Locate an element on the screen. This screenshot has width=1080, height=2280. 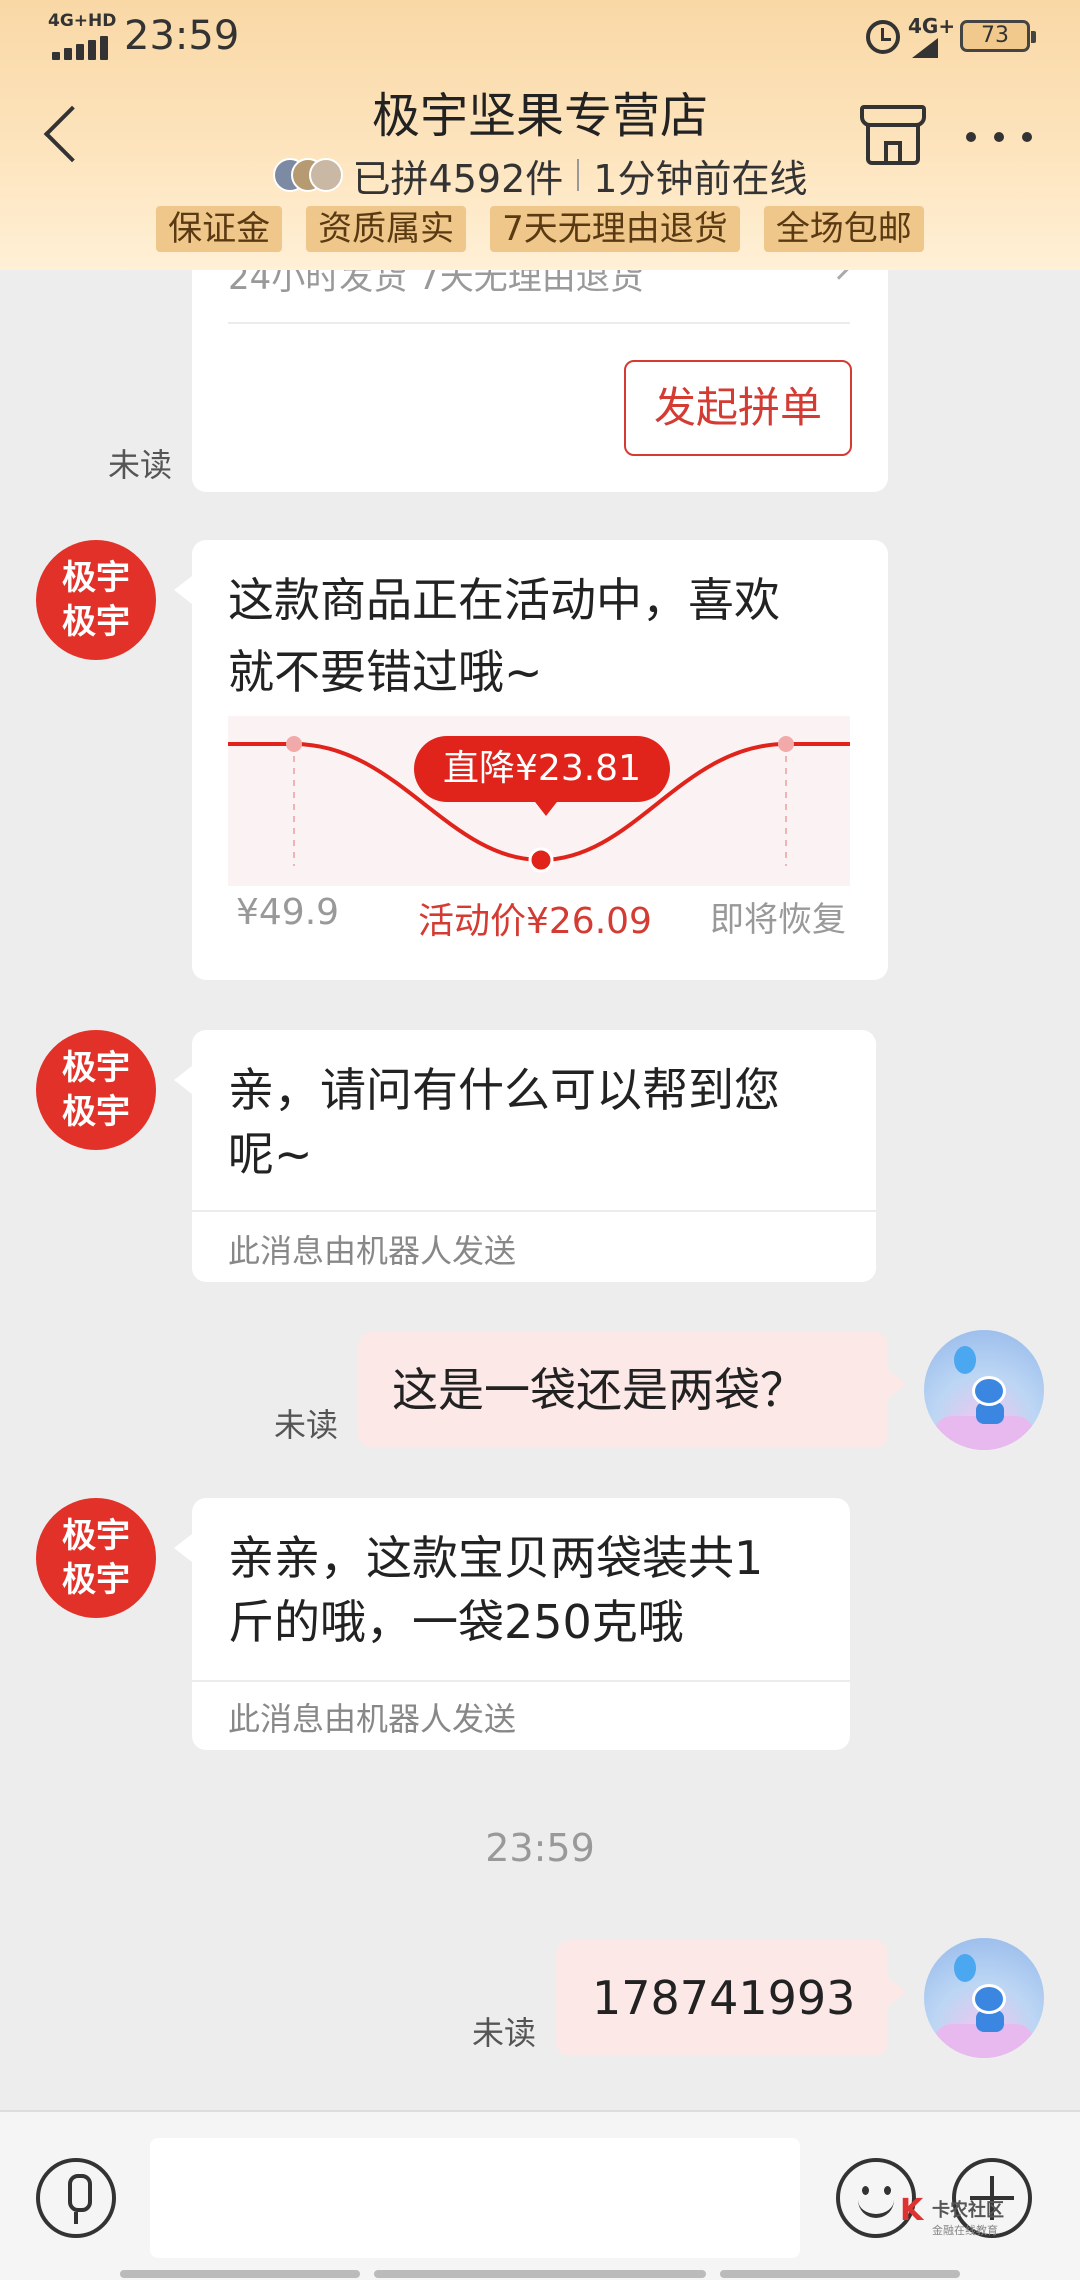
time-separator: 23:59 is located at coordinates (540, 1848).